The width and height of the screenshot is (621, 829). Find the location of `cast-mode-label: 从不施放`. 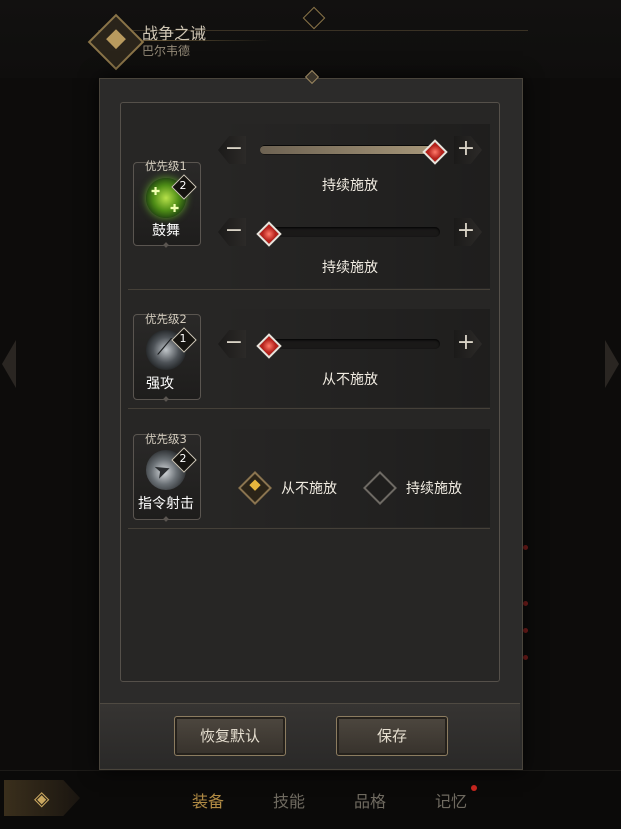

cast-mode-label: 从不施放 is located at coordinates (350, 380).